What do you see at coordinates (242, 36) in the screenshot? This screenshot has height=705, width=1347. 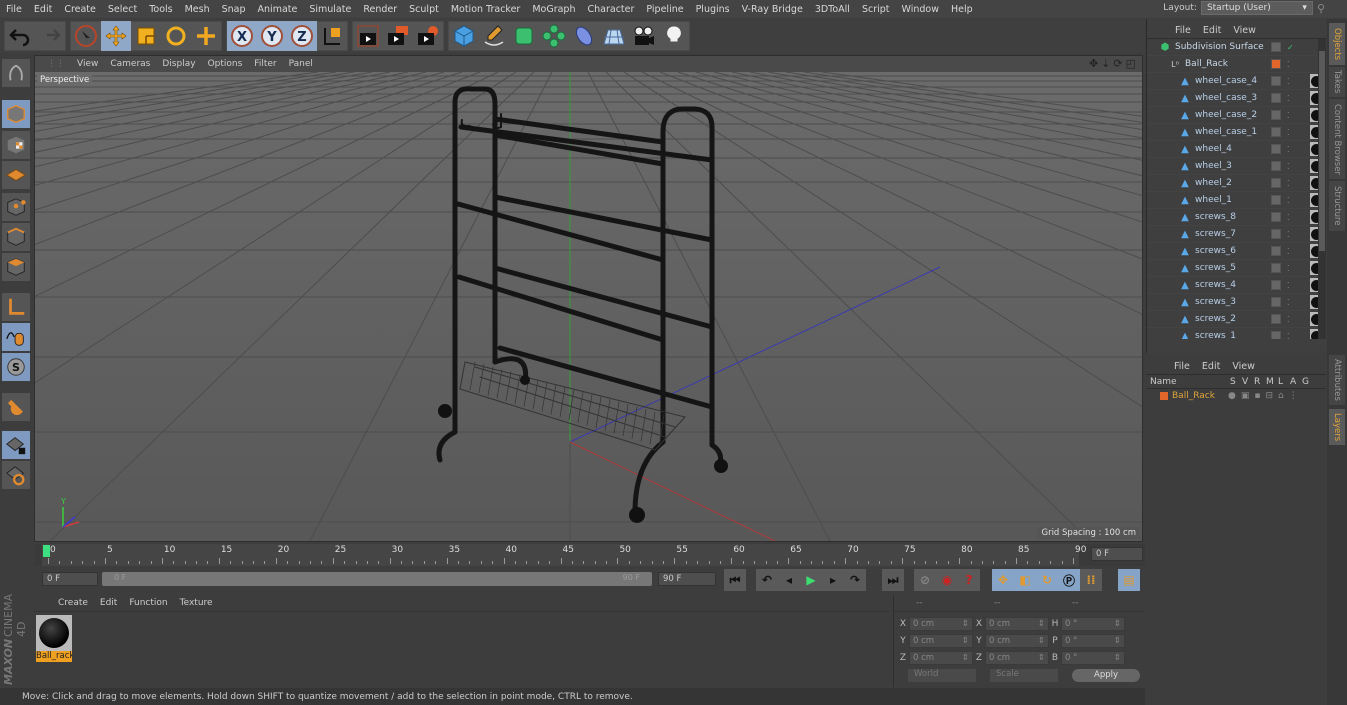 I see `x-axis-icon: X` at bounding box center [242, 36].